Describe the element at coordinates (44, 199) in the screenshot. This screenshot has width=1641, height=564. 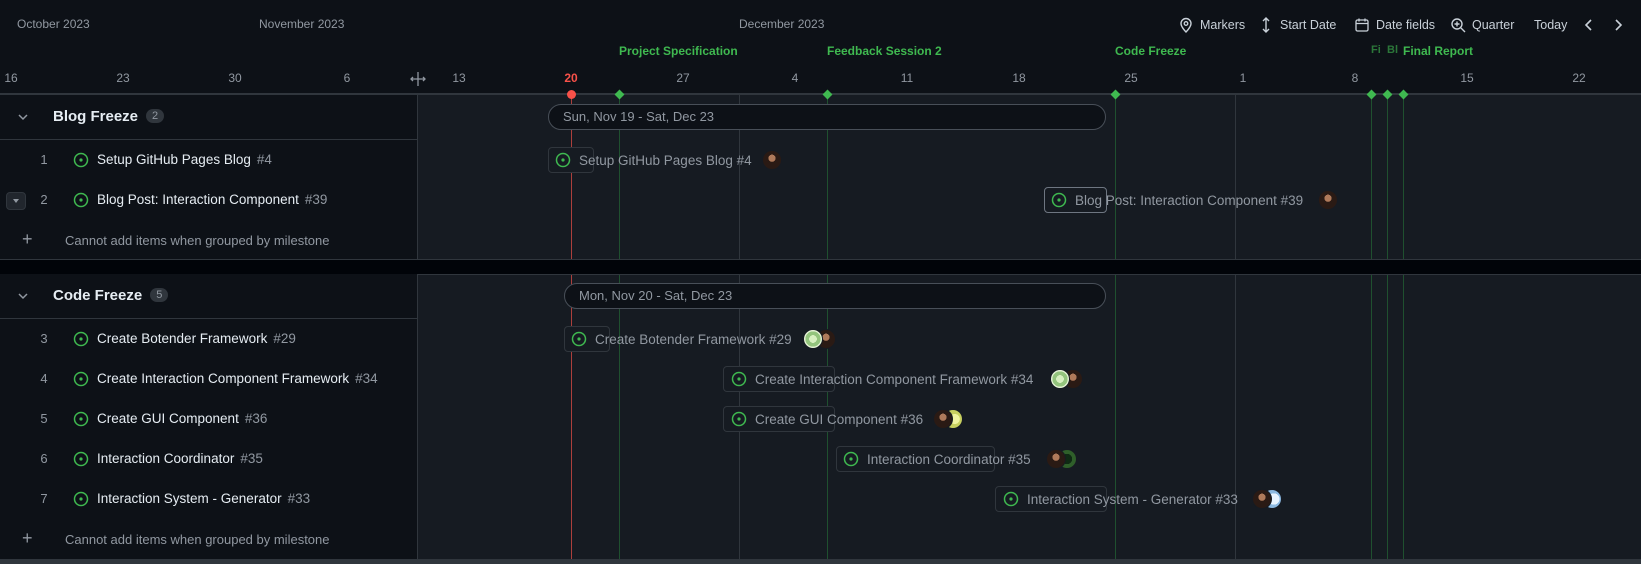
I see `row-index: 2` at that location.